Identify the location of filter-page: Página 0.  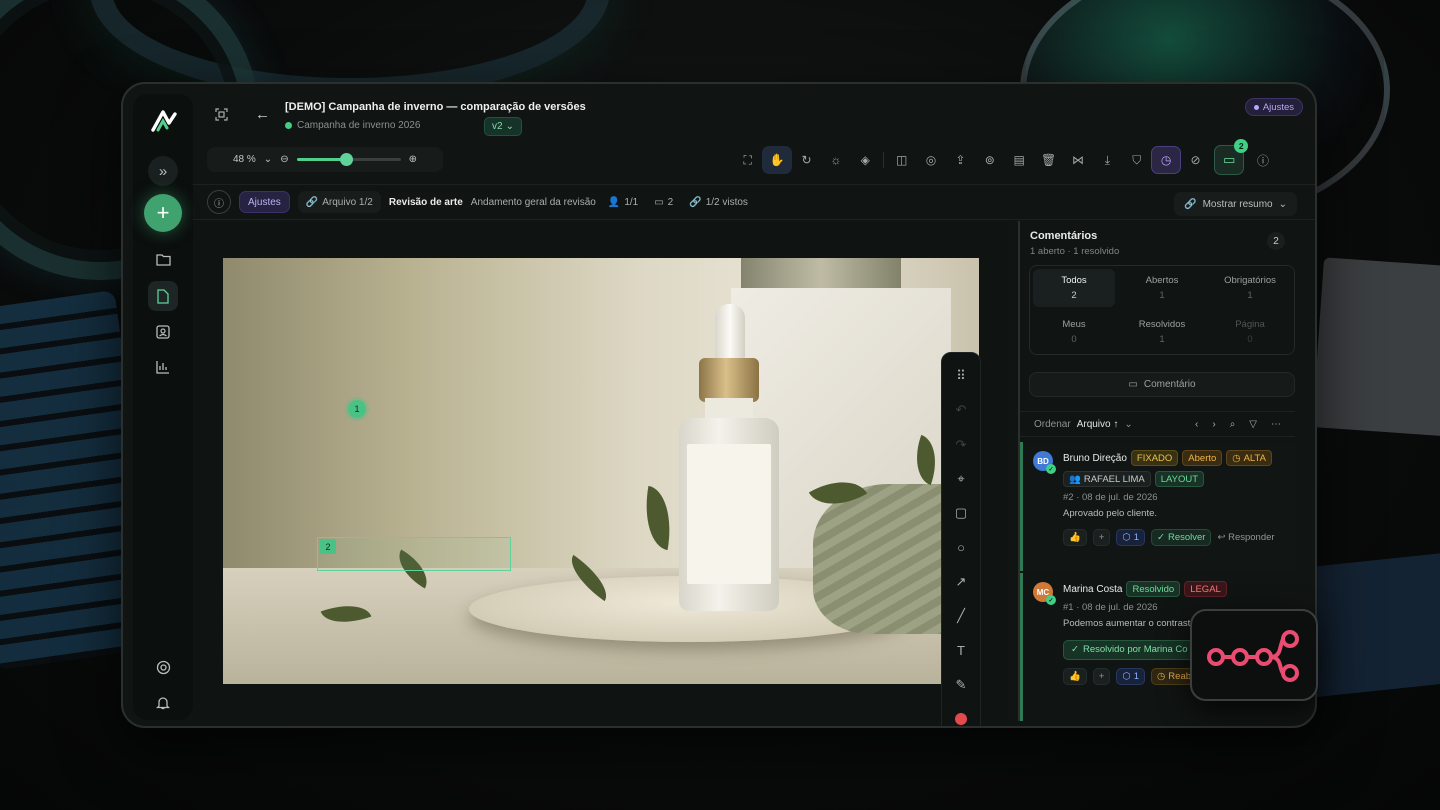
(1250, 332).